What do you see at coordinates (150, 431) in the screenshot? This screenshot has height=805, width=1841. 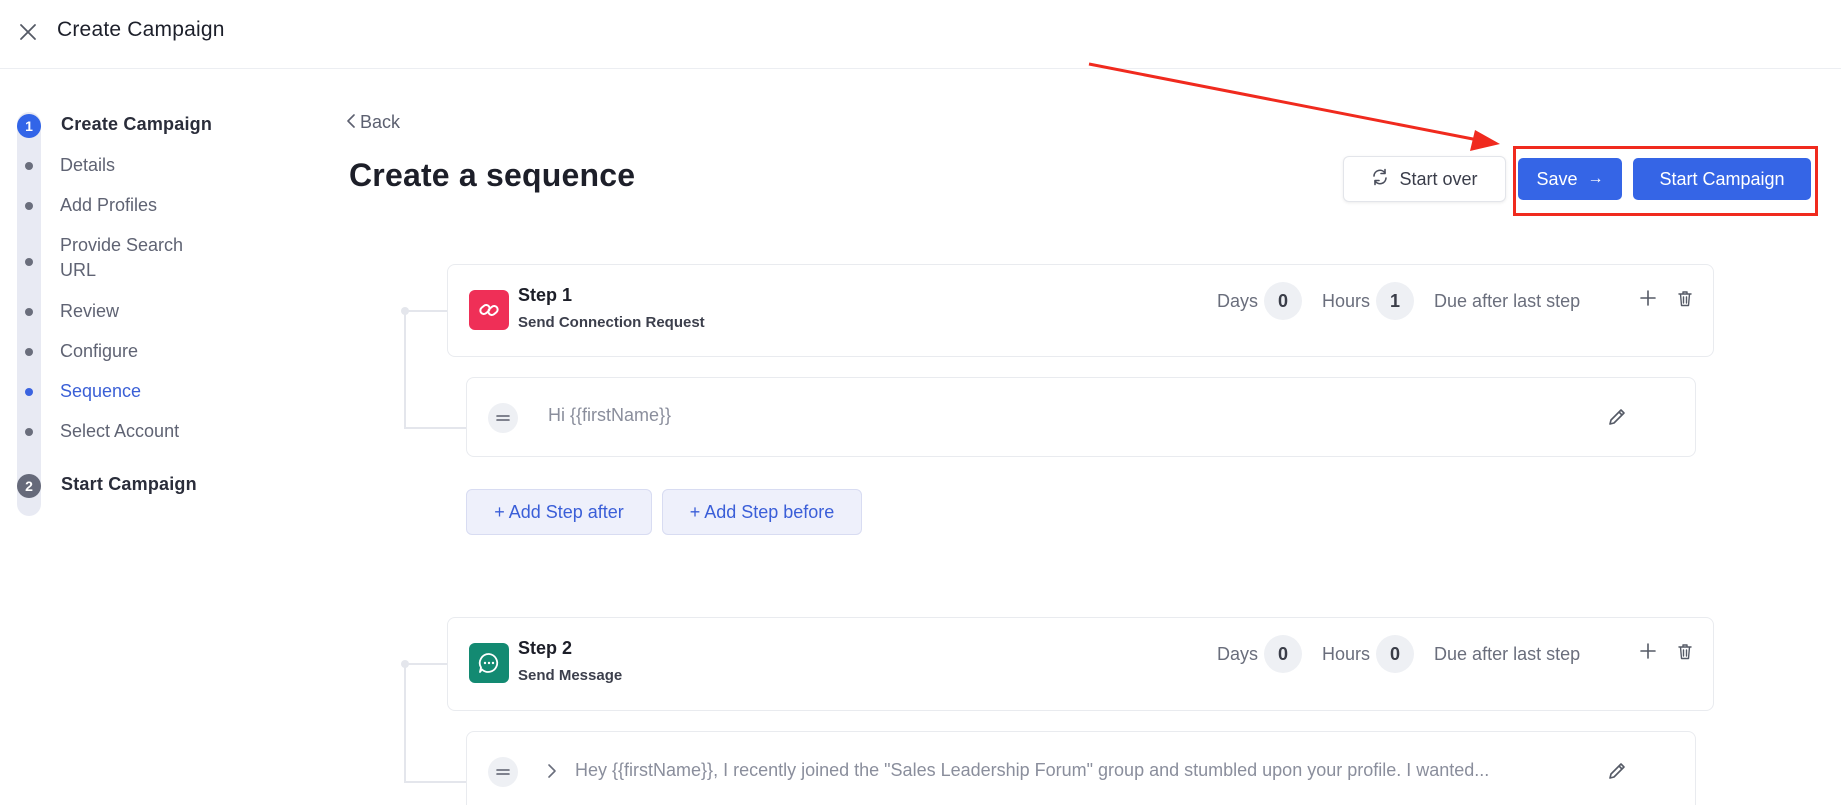 I see `sidebar-item-select-account: Select Account` at bounding box center [150, 431].